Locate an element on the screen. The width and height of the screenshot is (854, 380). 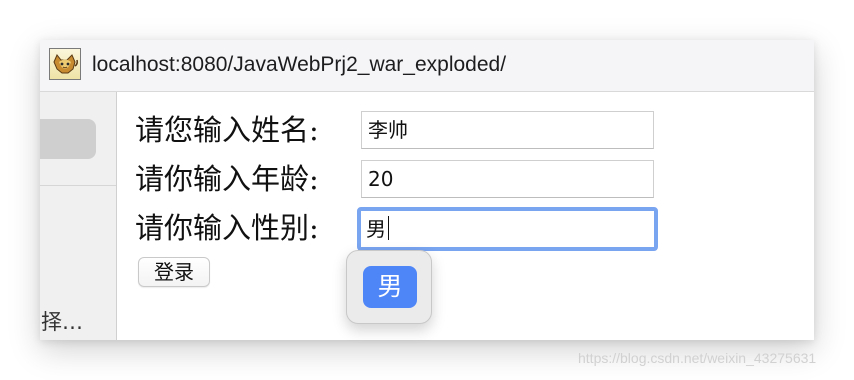
name-label: 请您输入姓名: is located at coordinates (227, 130).